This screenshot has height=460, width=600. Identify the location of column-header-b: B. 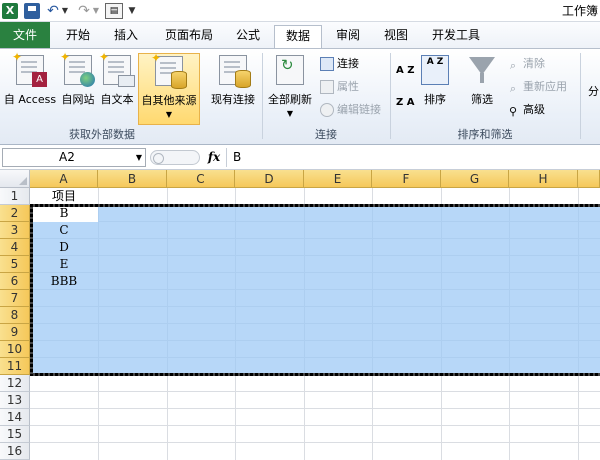
(132, 179).